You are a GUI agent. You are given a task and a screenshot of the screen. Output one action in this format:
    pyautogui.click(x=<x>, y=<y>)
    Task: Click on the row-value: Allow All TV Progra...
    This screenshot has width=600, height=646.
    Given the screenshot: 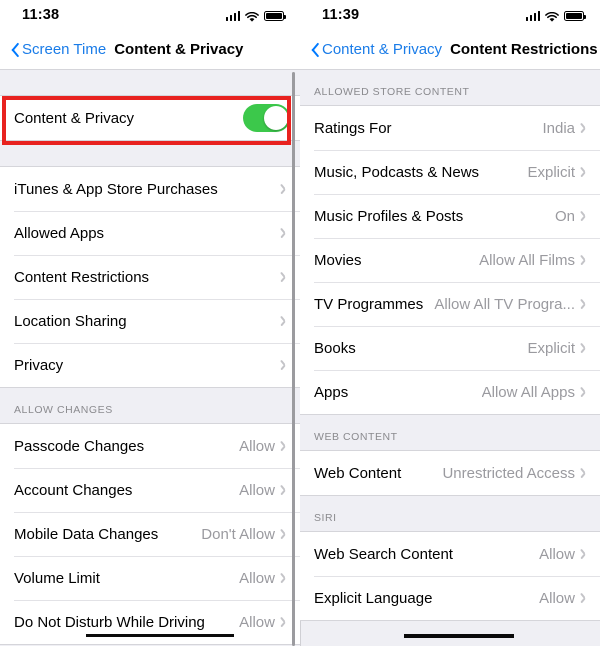 What is the action you would take?
    pyautogui.click(x=504, y=304)
    